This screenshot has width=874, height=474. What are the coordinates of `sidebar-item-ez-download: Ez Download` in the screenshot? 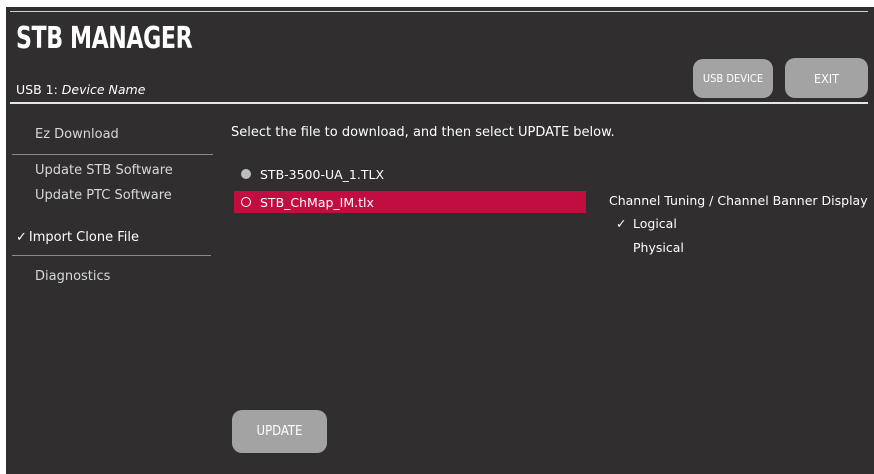 It's located at (77, 134).